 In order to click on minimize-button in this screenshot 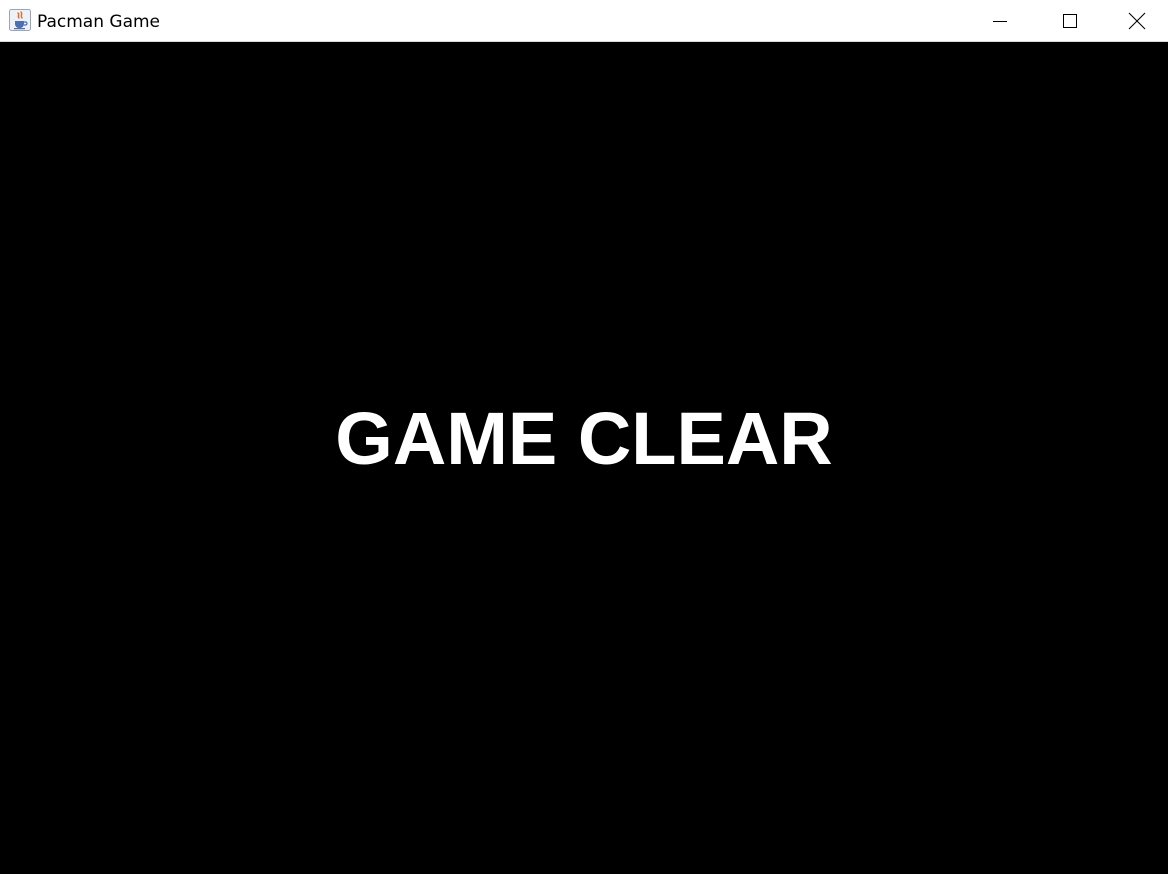, I will do `click(1000, 21)`.